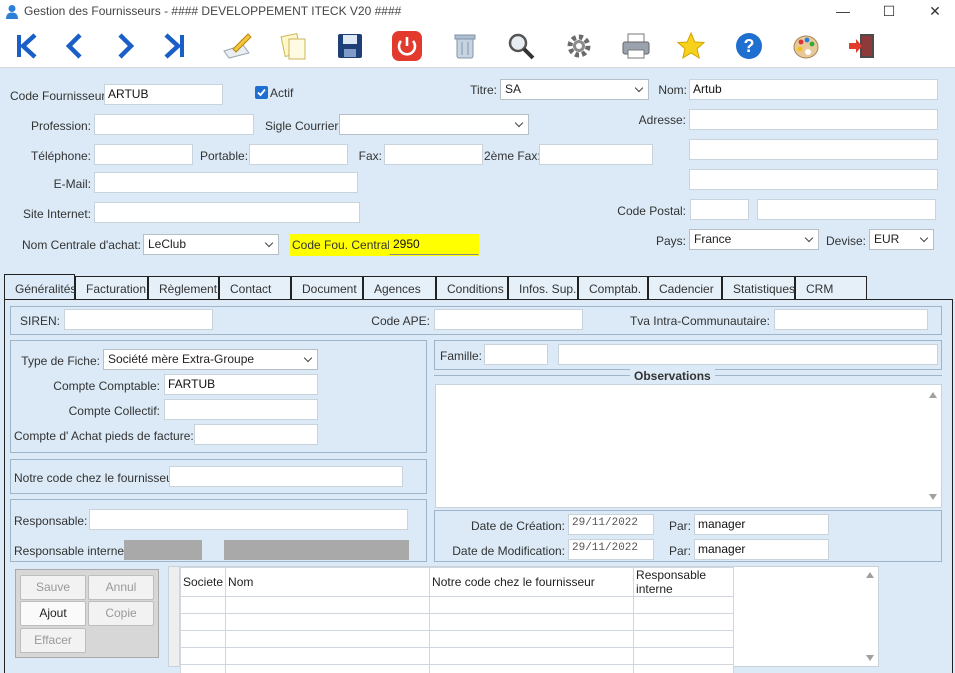 The image size is (955, 673). I want to click on annul-button: Annul, so click(121, 587).